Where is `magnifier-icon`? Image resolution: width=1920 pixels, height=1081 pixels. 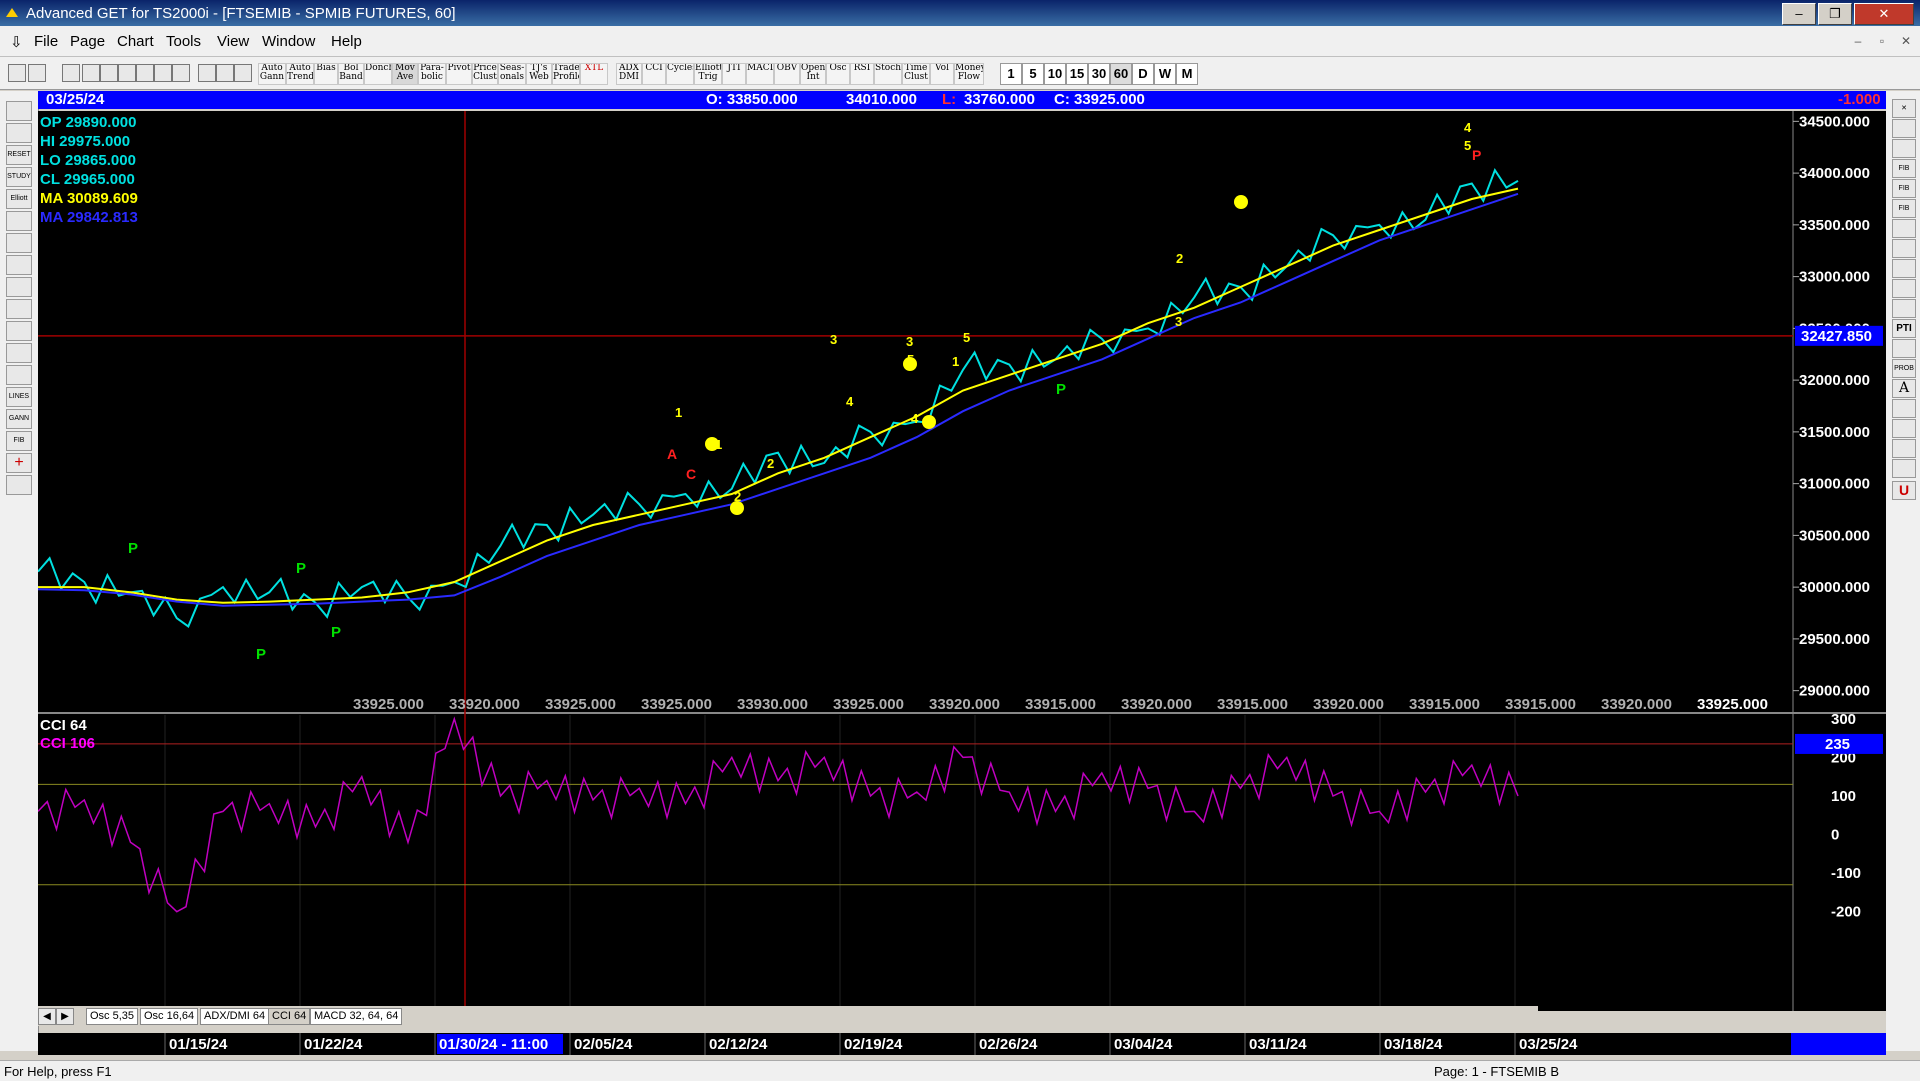
magnifier-icon is located at coordinates (1904, 408).